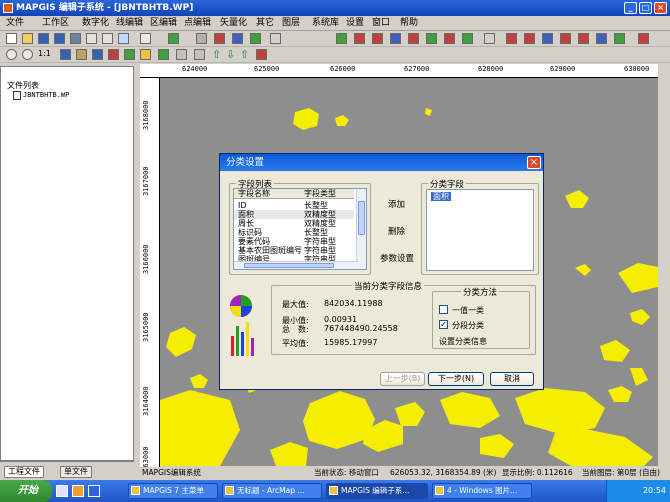 The image size is (670, 502). Describe the element at coordinates (91, 38) in the screenshot. I see `copy-icon` at that location.